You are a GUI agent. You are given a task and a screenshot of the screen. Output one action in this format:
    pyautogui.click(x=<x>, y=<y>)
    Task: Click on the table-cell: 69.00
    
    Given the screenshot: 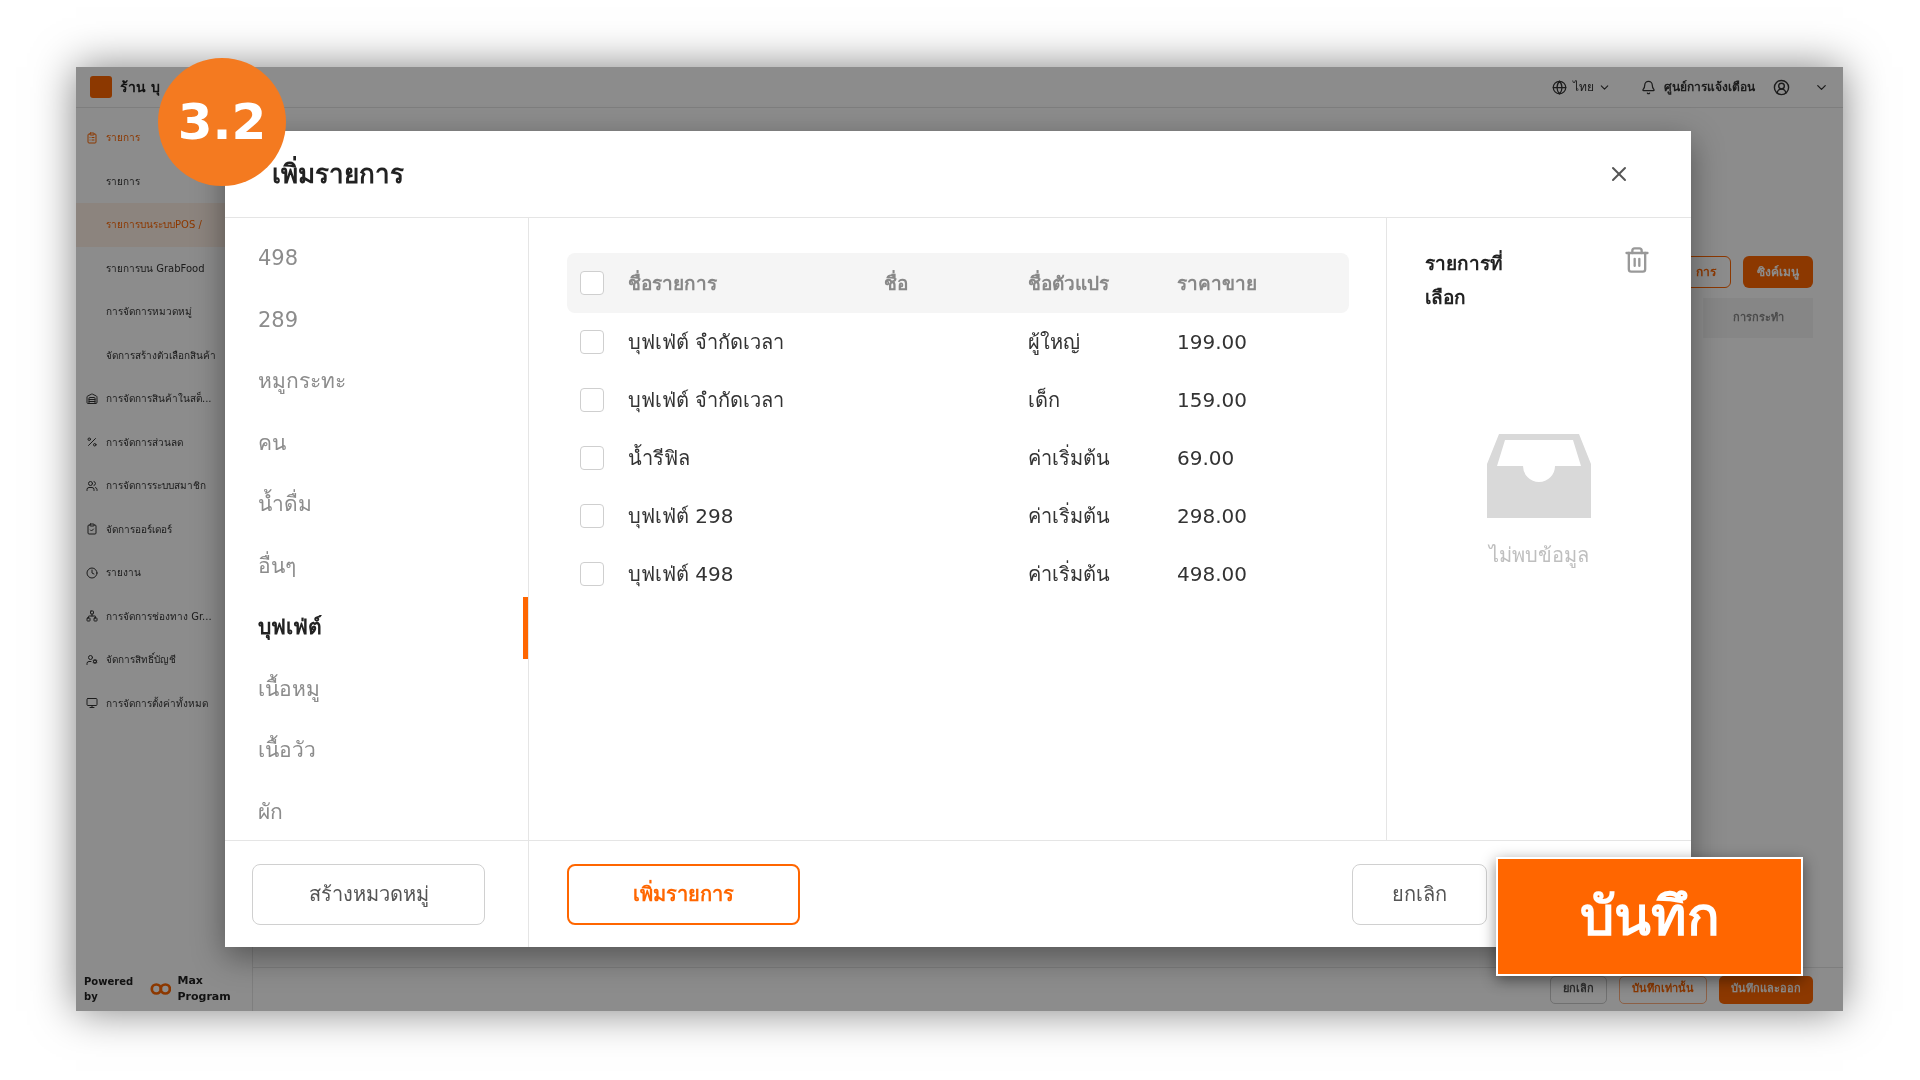 What is the action you would take?
    pyautogui.click(x=1206, y=458)
    